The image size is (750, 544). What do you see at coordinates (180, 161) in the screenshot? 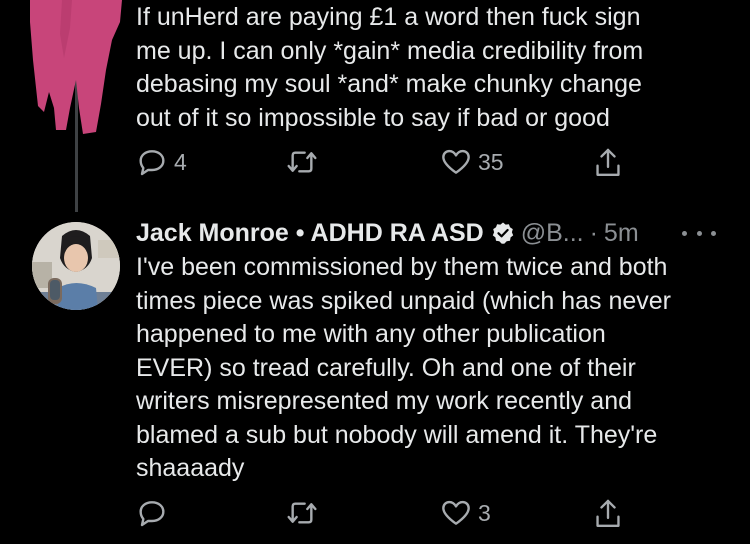
I see `reply-count: 4` at bounding box center [180, 161].